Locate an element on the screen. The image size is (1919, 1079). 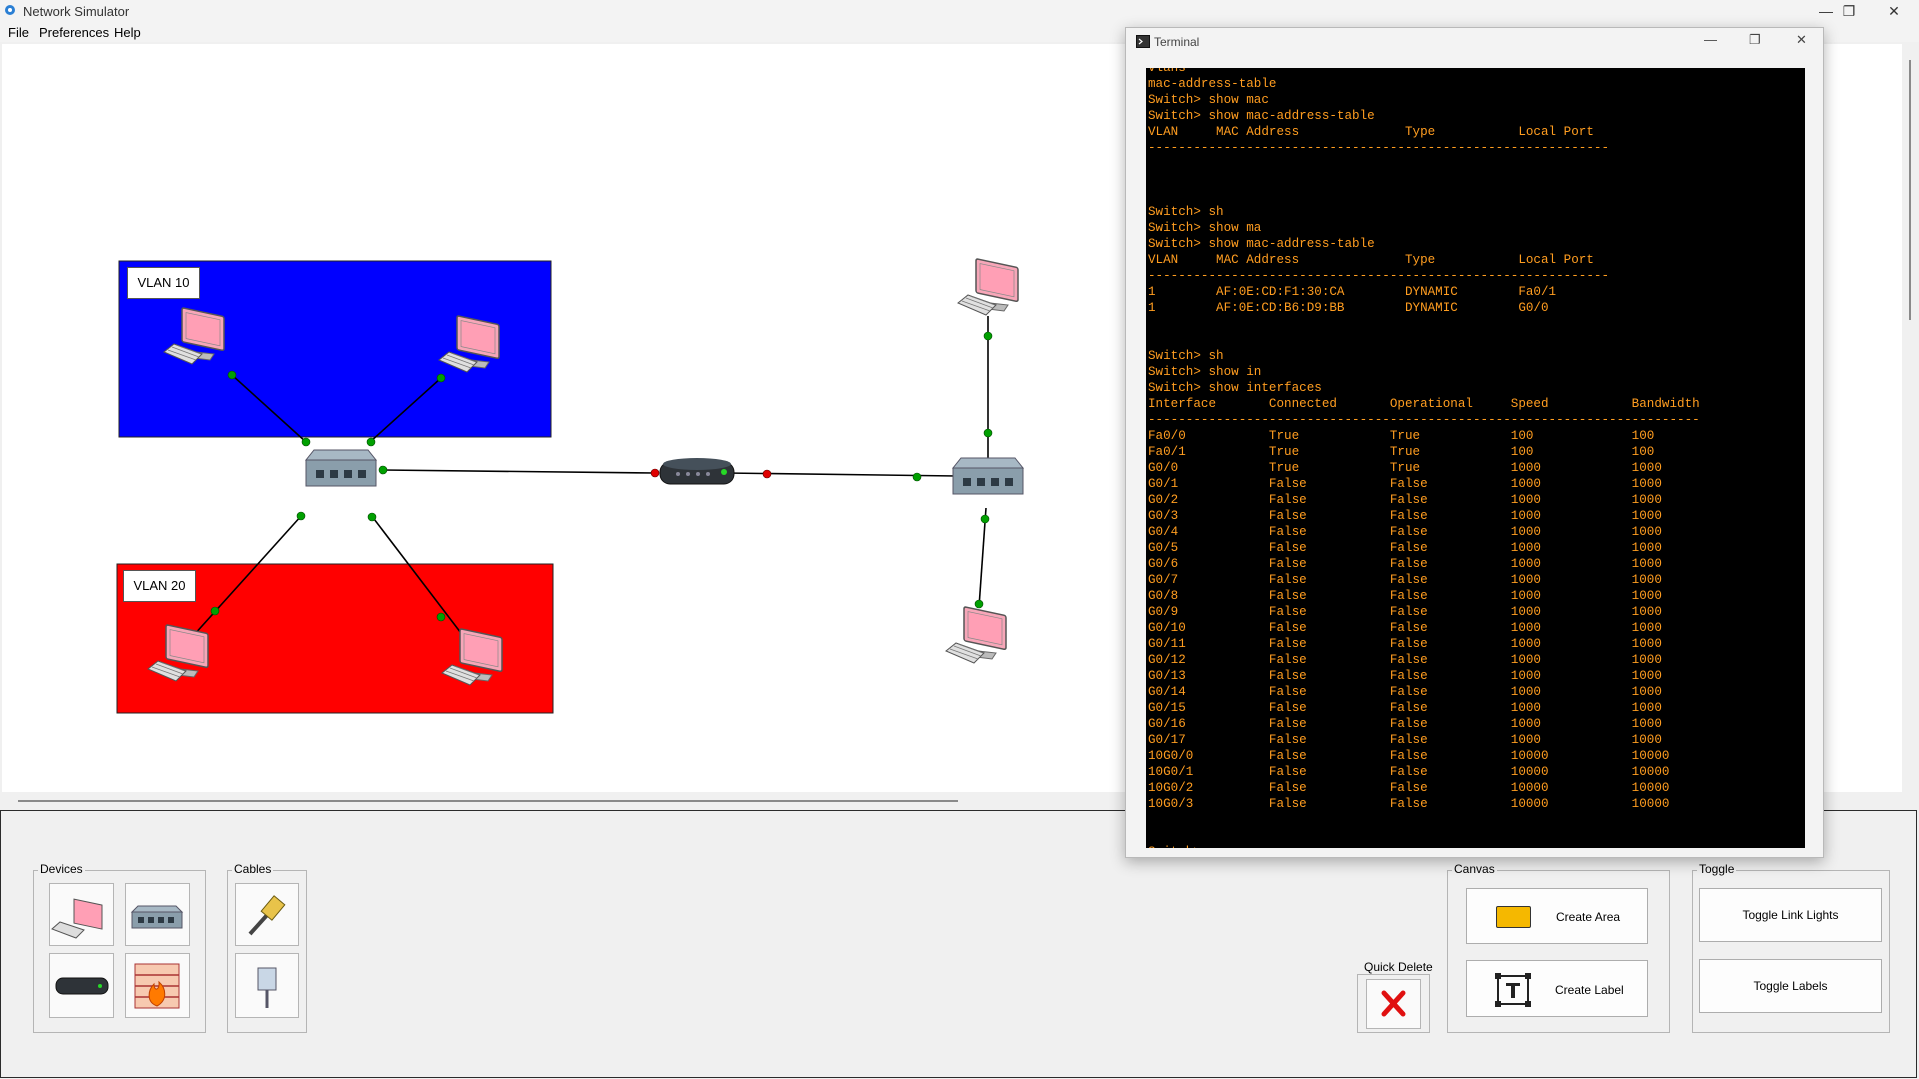
ethernet-cable-button is located at coordinates (267, 914).